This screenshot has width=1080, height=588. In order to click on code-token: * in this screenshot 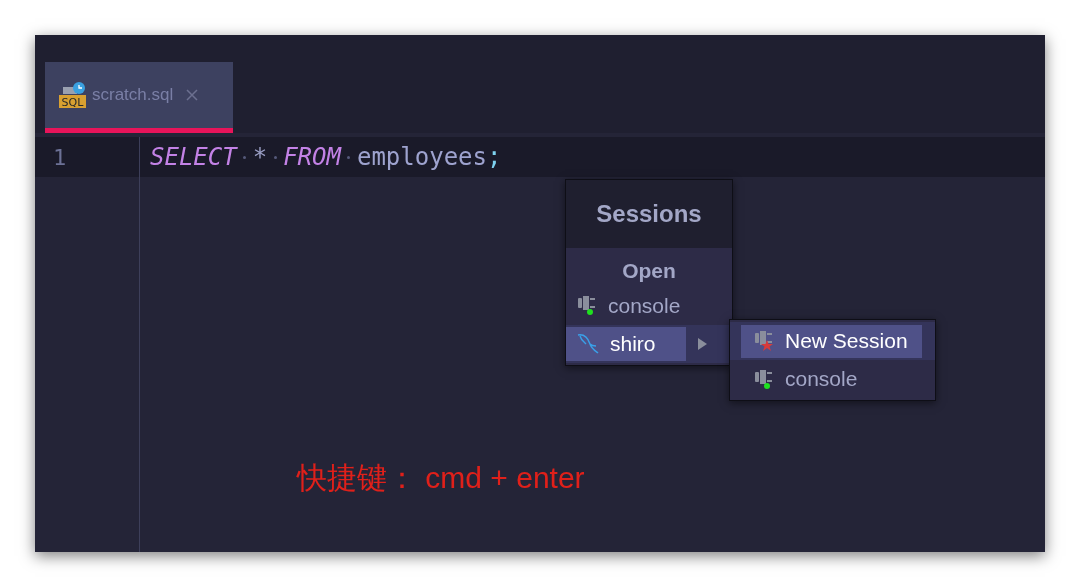, I will do `click(260, 157)`.